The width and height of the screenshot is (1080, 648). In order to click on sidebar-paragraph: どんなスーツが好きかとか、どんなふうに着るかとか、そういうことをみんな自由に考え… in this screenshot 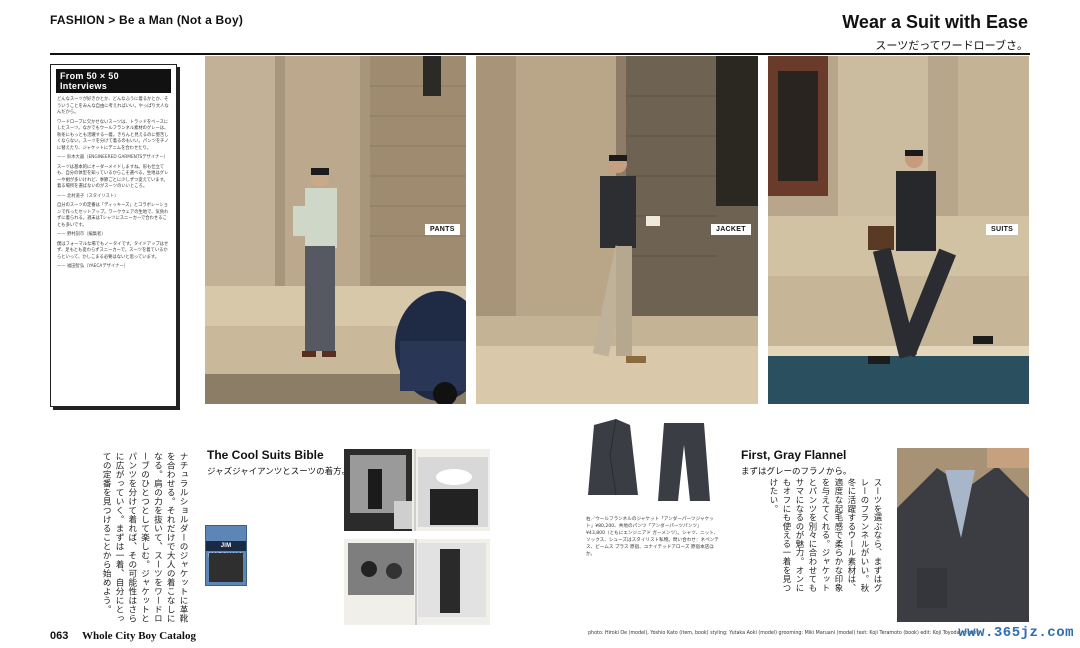, I will do `click(113, 106)`.